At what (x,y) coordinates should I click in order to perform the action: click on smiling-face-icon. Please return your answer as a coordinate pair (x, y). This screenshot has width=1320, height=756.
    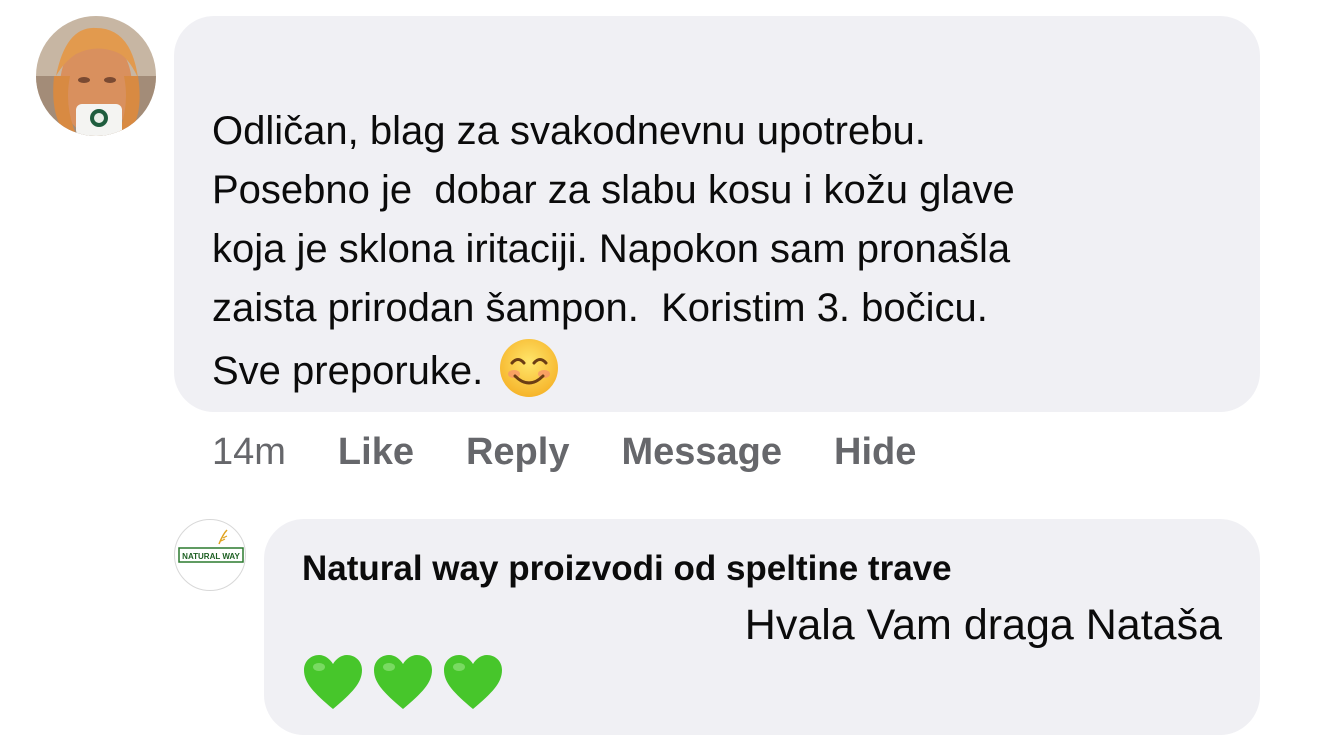
    Looking at the image, I should click on (529, 376).